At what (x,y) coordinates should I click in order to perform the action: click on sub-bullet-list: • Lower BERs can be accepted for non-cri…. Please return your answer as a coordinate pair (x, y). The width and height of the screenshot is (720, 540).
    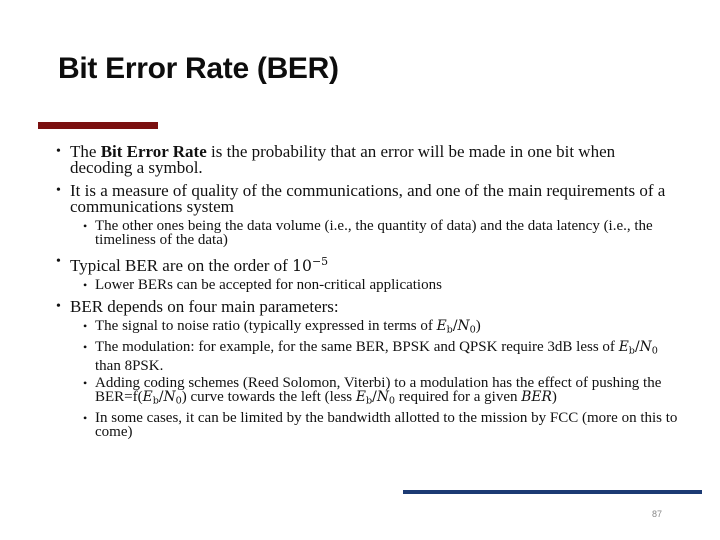
    Looking at the image, I should click on (375, 285).